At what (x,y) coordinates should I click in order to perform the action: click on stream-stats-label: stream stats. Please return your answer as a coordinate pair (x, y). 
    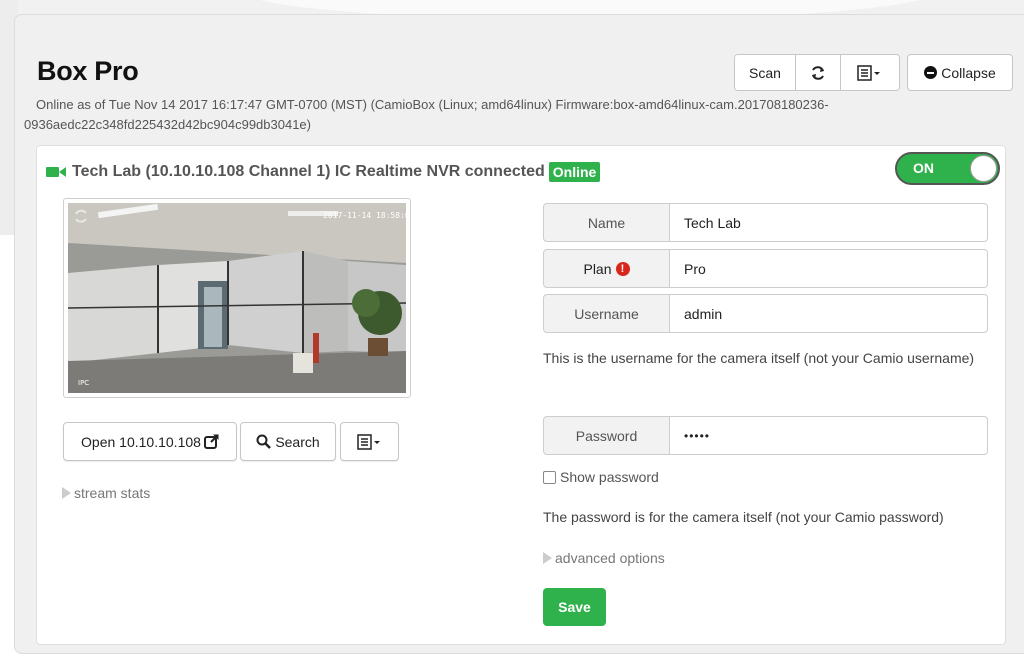
    Looking at the image, I should click on (112, 493).